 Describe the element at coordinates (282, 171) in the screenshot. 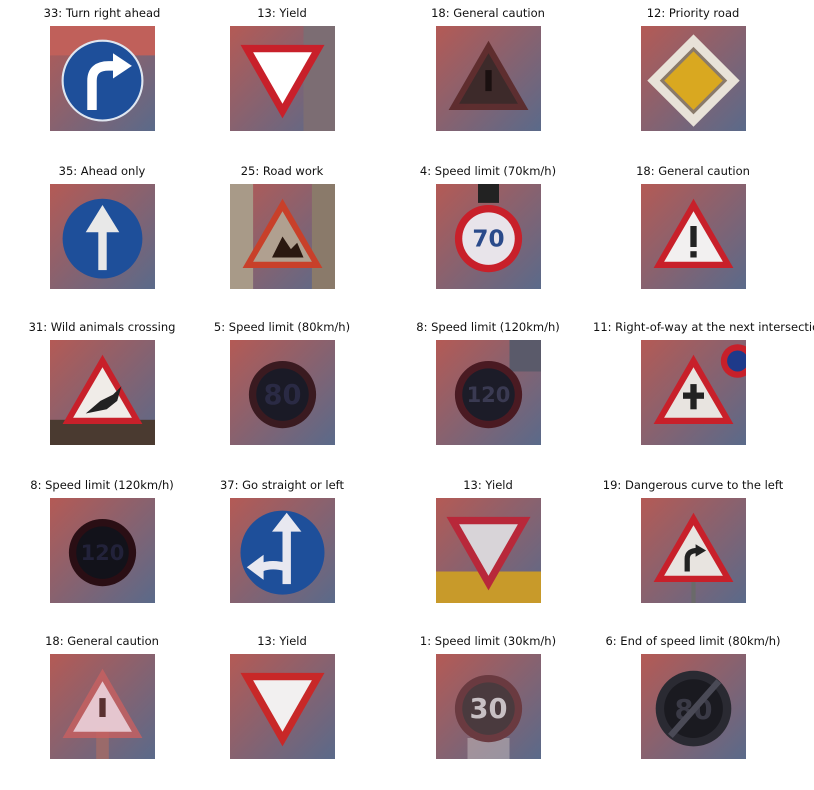

I see `sign-caption: 25: Road work` at that location.